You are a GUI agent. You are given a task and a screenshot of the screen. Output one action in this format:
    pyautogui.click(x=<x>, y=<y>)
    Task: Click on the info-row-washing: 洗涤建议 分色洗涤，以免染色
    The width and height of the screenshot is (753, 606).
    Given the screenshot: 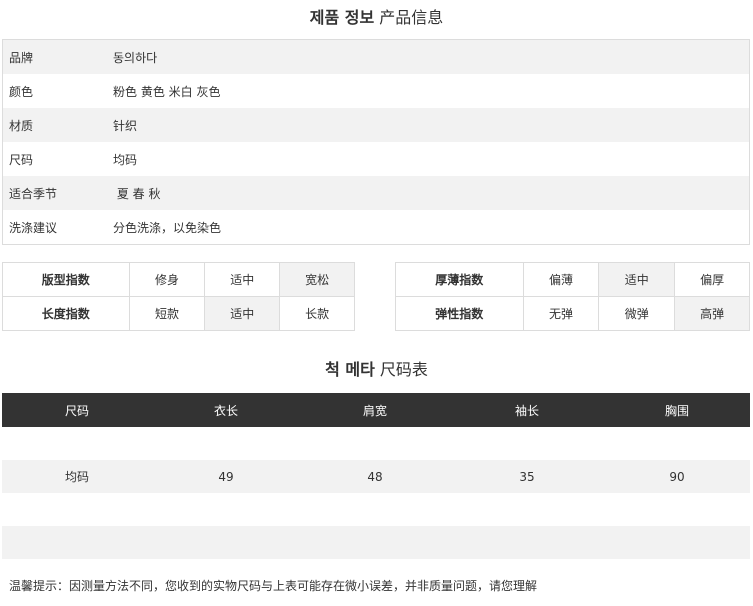 What is the action you would take?
    pyautogui.click(x=376, y=227)
    